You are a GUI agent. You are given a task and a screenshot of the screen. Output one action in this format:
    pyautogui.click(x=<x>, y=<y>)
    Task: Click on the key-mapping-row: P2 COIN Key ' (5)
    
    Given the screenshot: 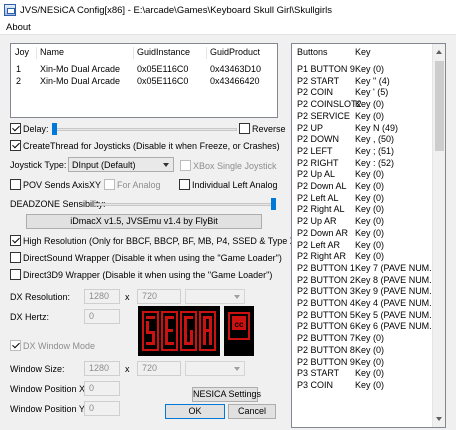 What is the action you would take?
    pyautogui.click(x=362, y=93)
    